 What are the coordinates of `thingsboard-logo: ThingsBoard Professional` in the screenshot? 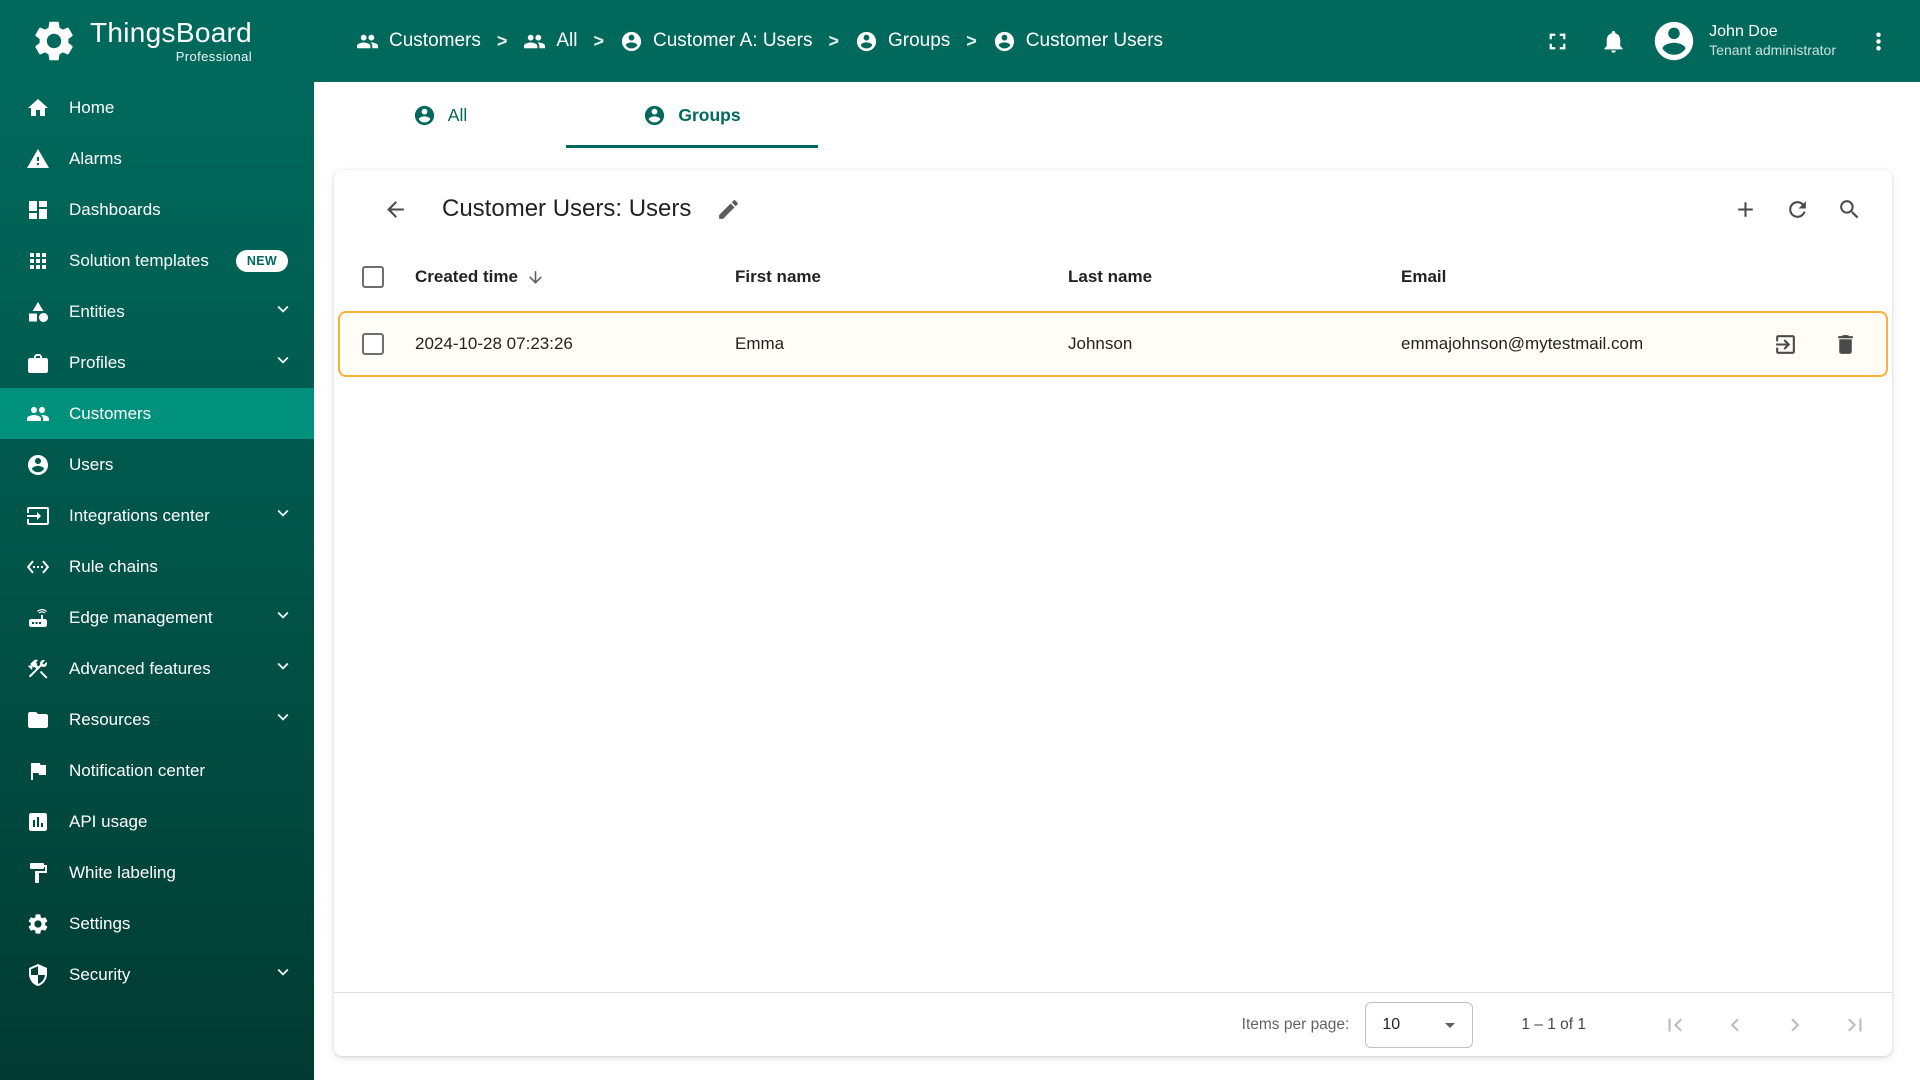 It's located at (157, 41).